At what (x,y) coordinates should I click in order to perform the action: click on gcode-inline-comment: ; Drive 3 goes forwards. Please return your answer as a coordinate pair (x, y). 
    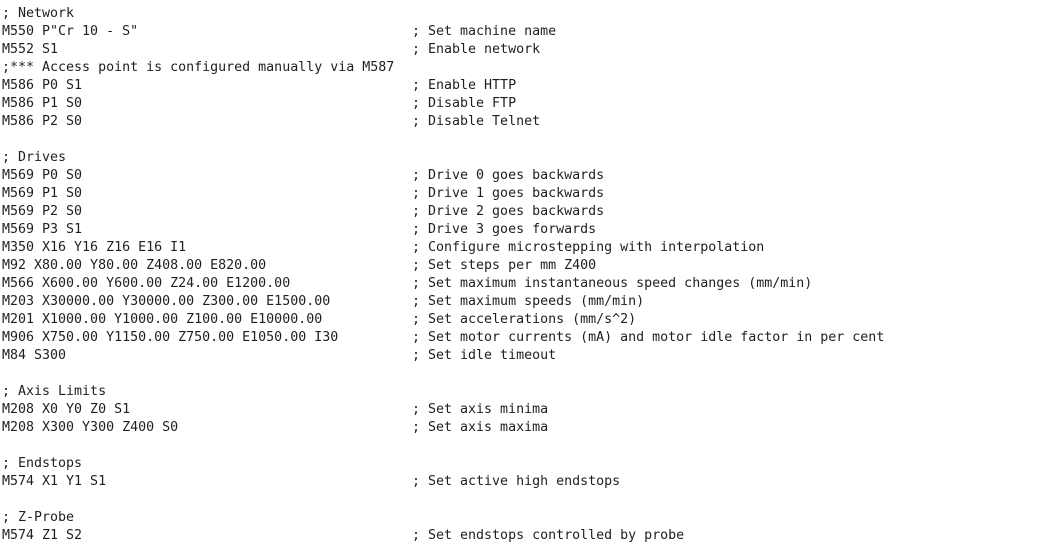
    Looking at the image, I should click on (504, 229).